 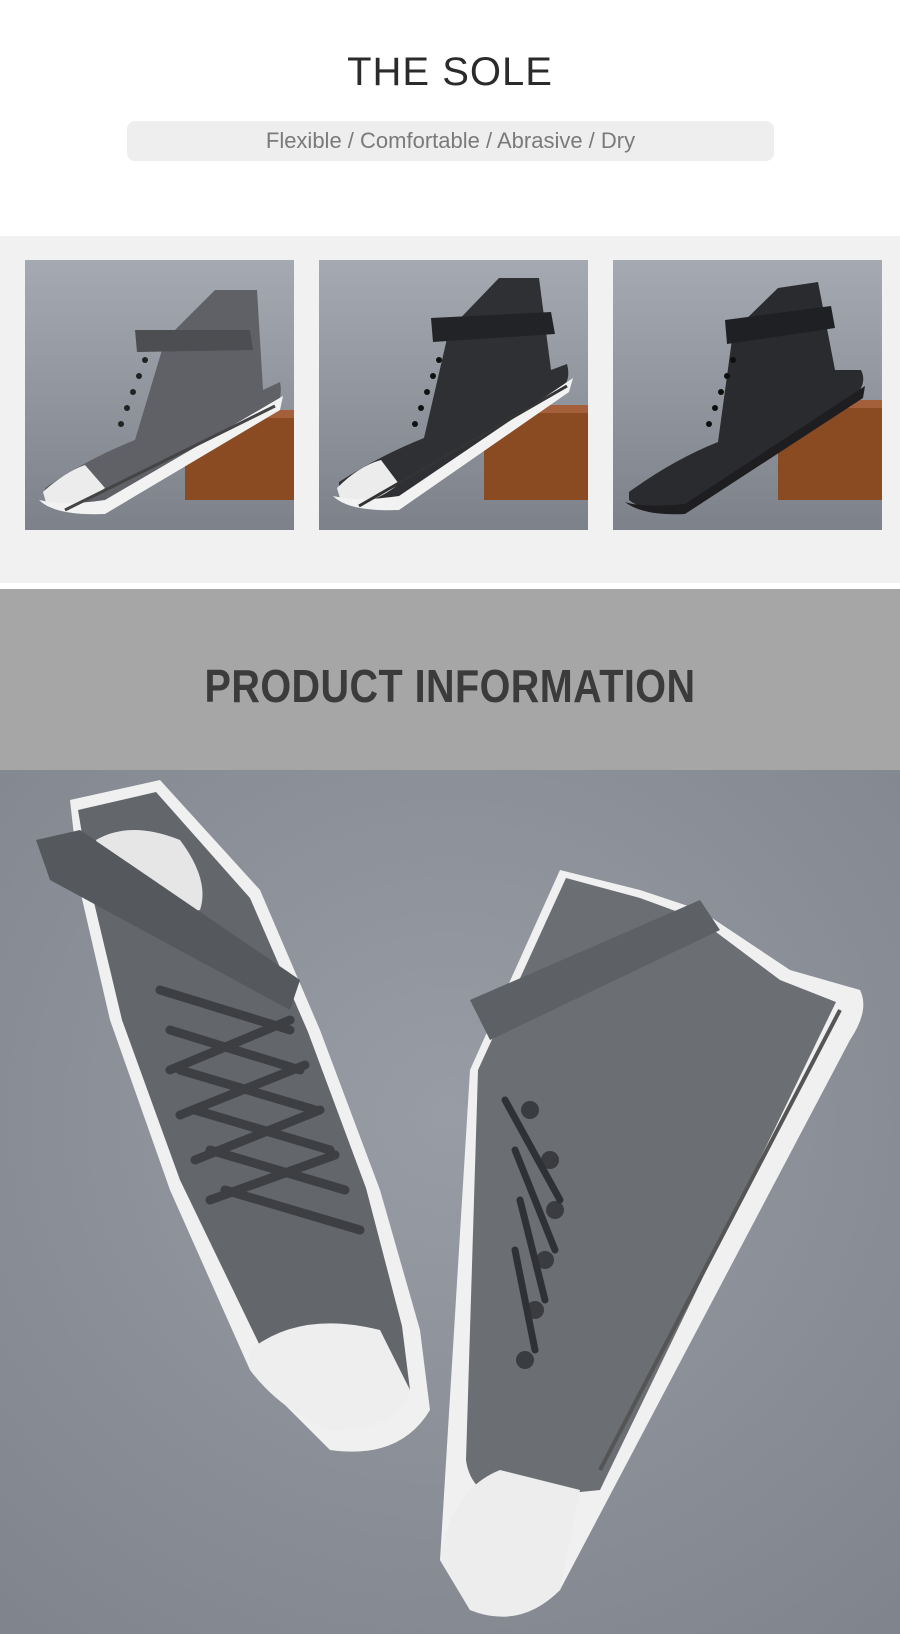 I want to click on product-information-title: PRODUCT INFORMATION, so click(x=450, y=686).